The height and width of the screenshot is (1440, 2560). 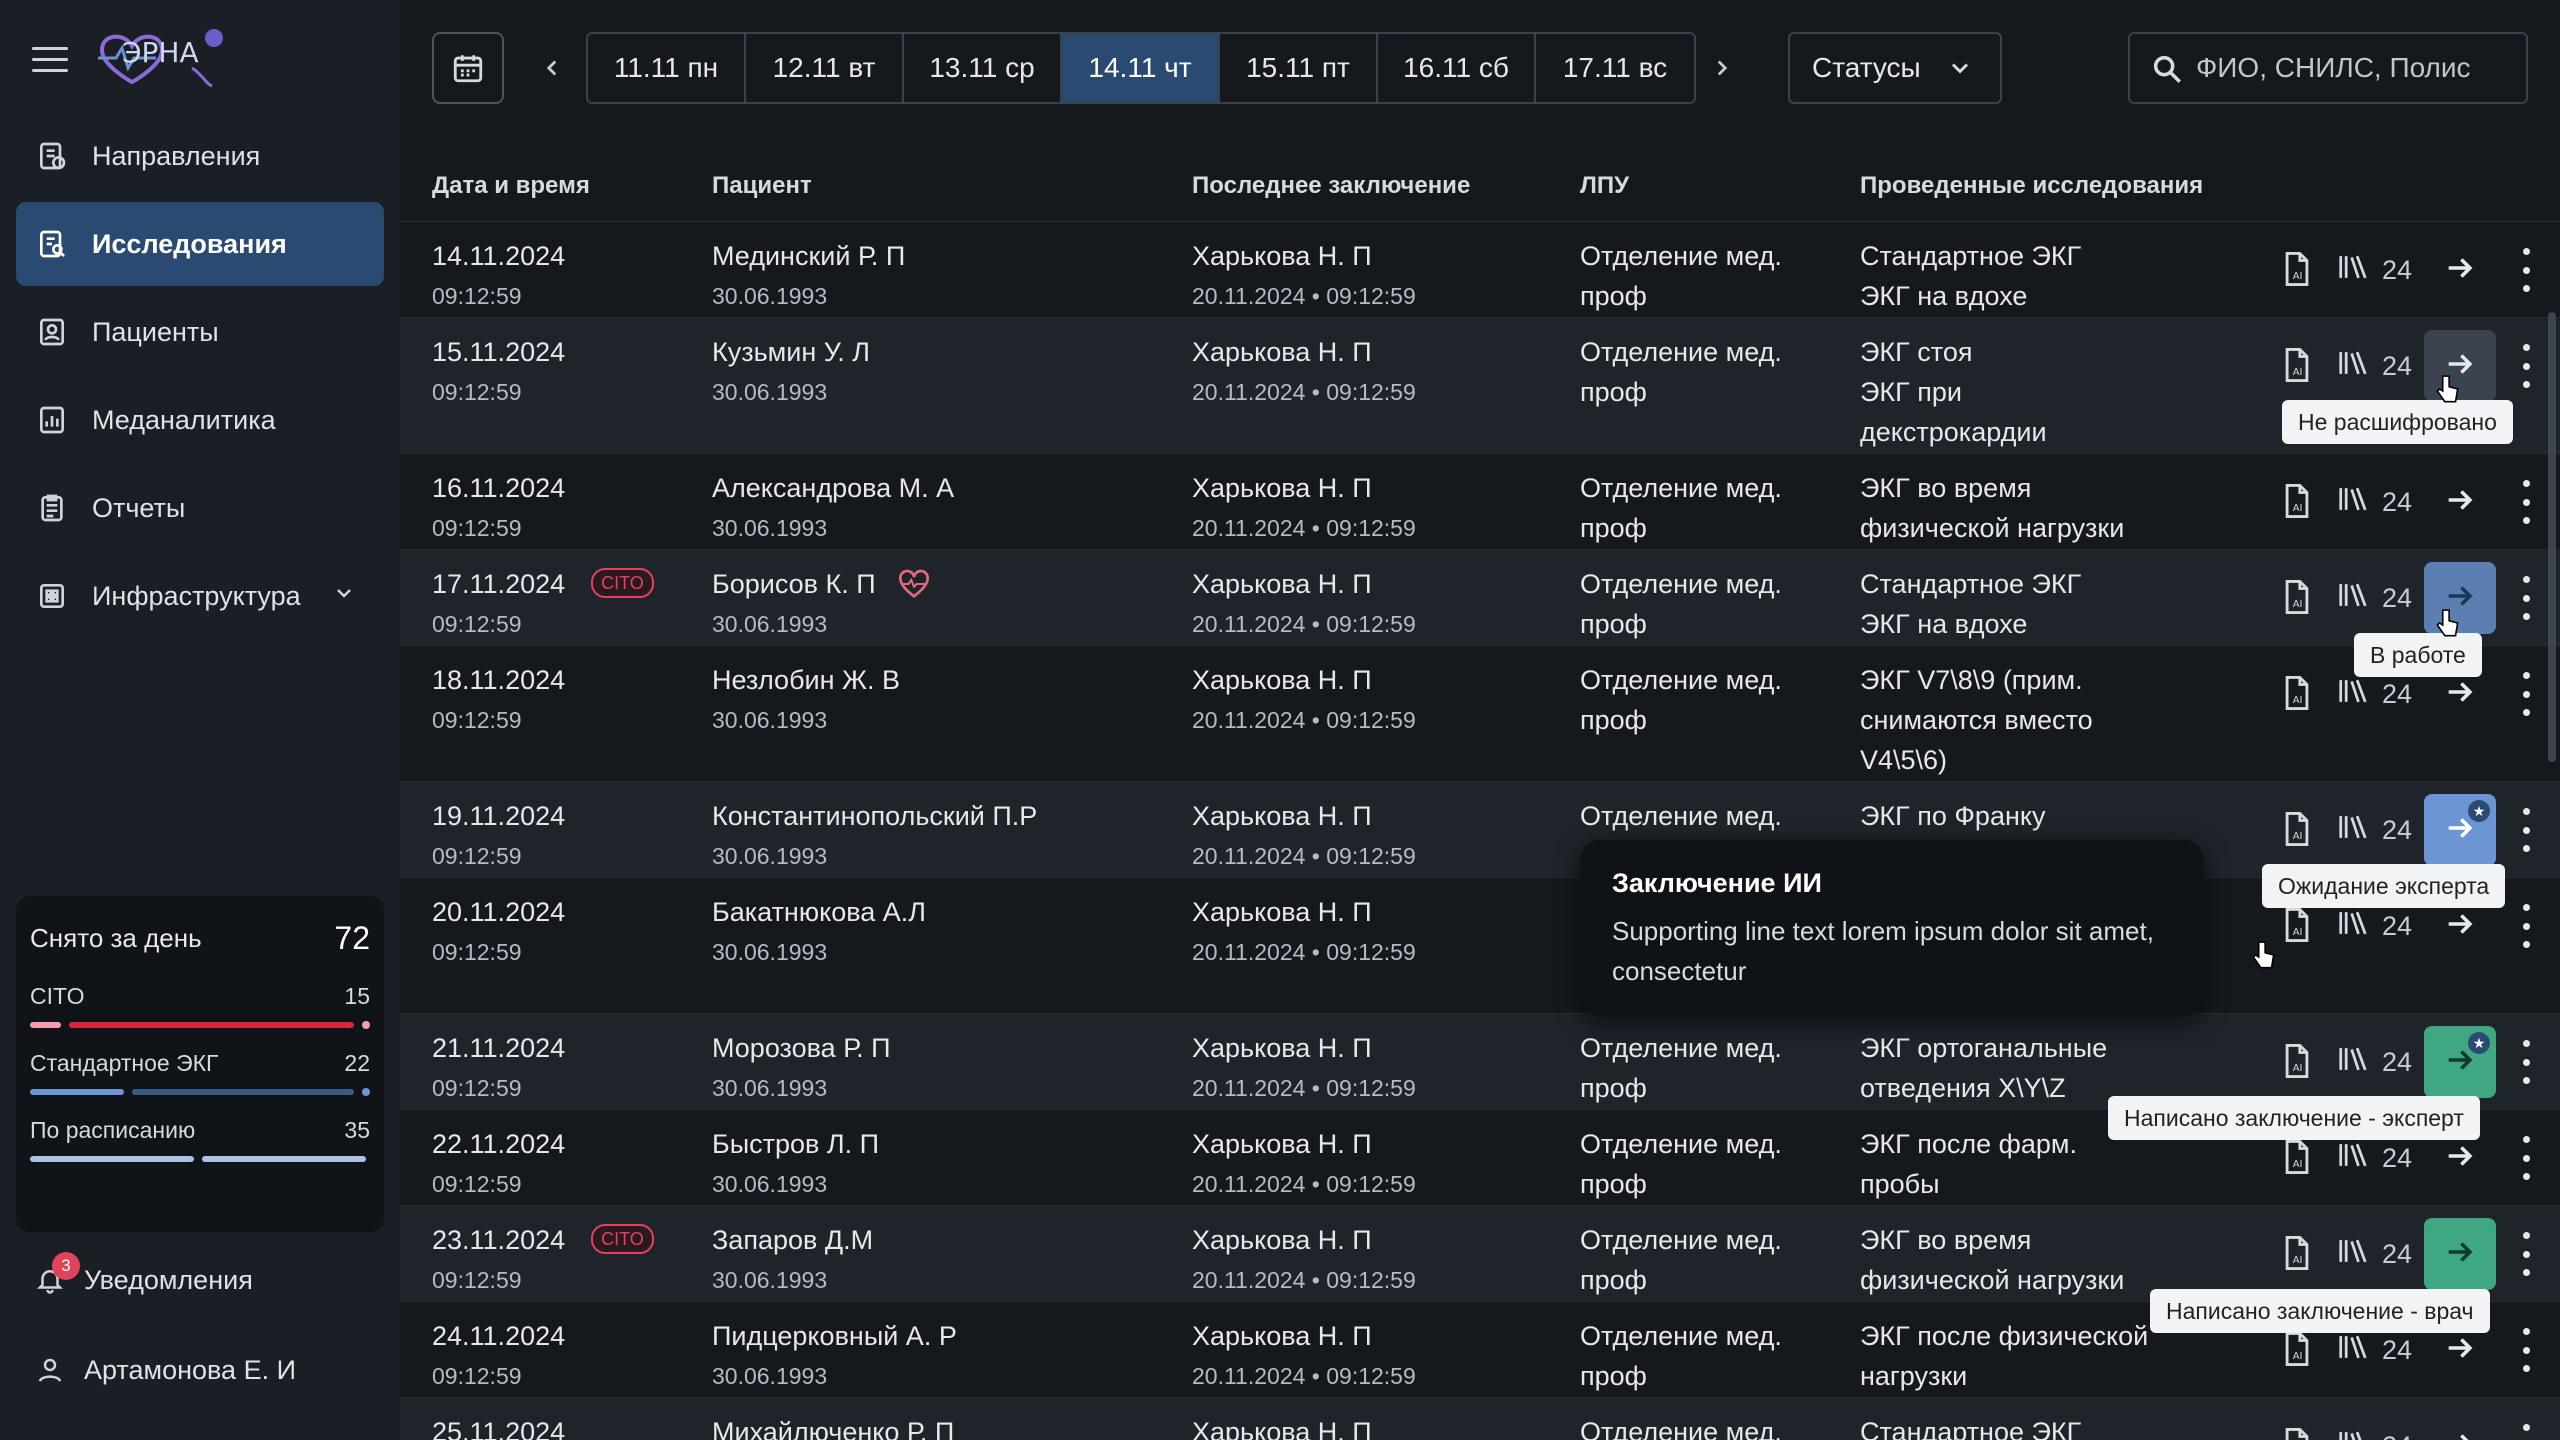 I want to click on day-tab: 12.11 вт, so click(x=825, y=68).